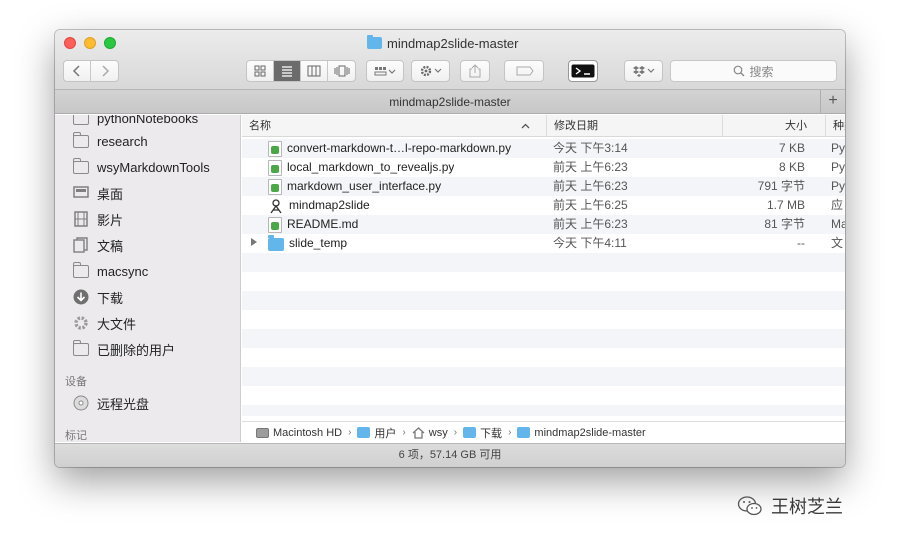  Describe the element at coordinates (97, 297) in the screenshot. I see `sidebar-item-downloads: 下载` at that location.